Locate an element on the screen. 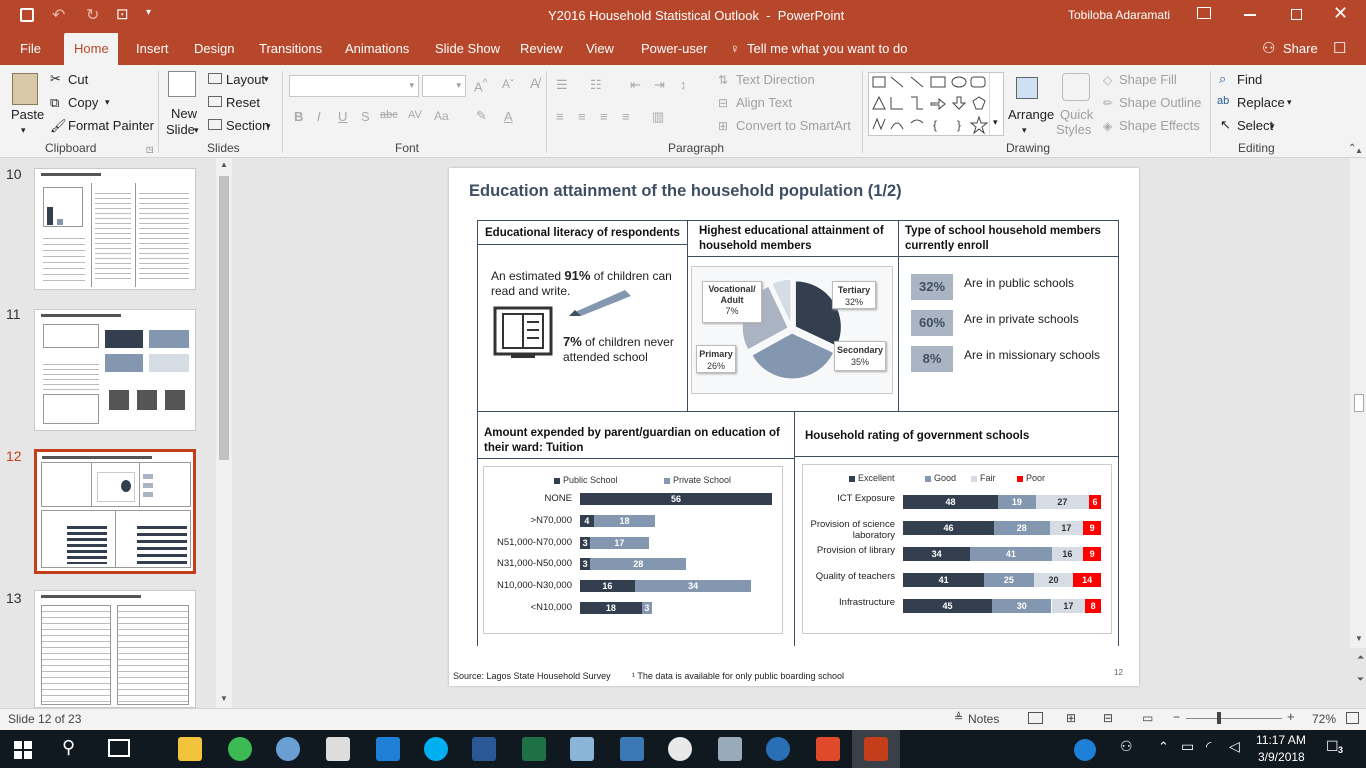  chrome-icon is located at coordinates (240, 749).